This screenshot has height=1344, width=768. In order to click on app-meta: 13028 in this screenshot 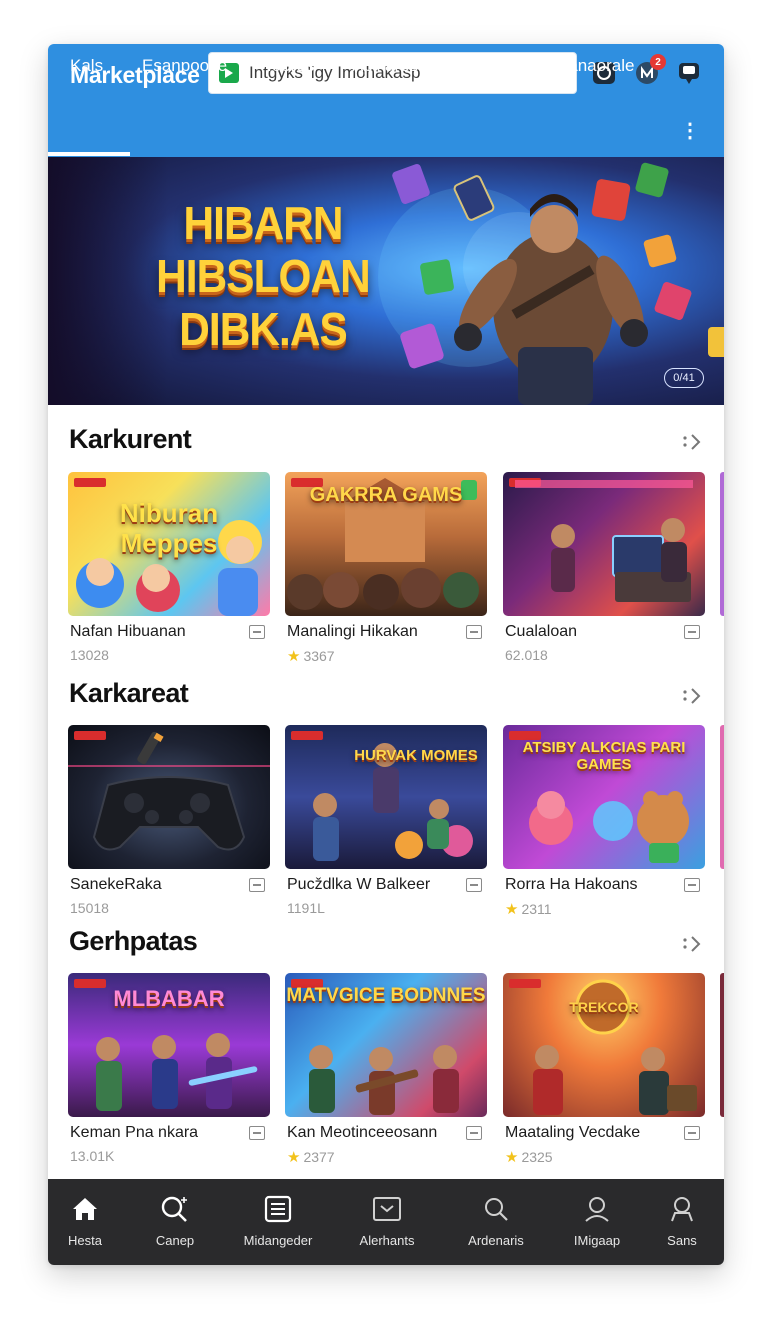, I will do `click(89, 655)`.